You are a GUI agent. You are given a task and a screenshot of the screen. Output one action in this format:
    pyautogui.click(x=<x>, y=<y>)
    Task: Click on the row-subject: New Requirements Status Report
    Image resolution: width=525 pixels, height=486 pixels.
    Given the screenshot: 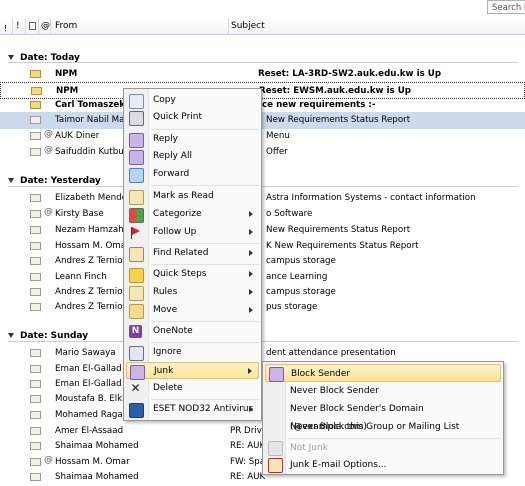 What is the action you would take?
    pyautogui.click(x=338, y=120)
    